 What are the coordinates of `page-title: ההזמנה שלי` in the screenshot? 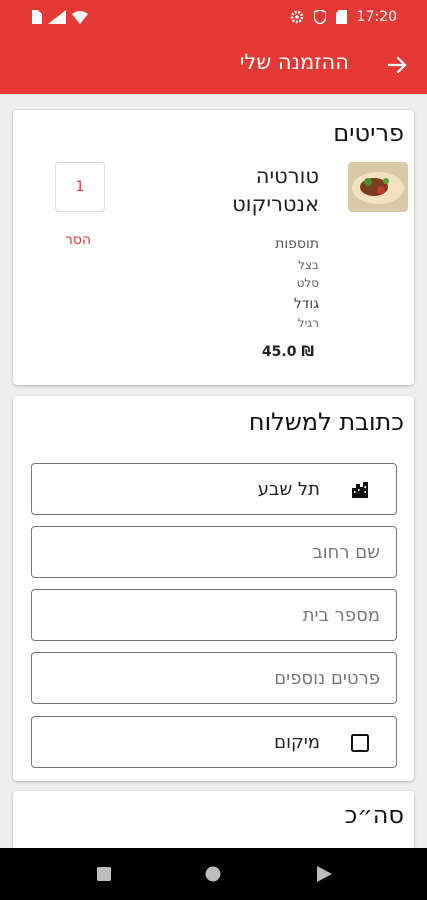 It's located at (294, 62).